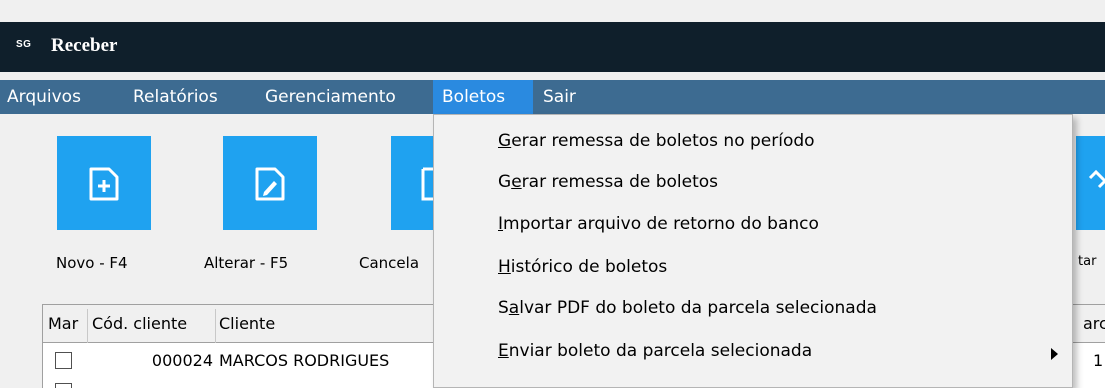 The height and width of the screenshot is (388, 1105). I want to click on menu-gerenciamento: Gerenciamento, so click(330, 97).